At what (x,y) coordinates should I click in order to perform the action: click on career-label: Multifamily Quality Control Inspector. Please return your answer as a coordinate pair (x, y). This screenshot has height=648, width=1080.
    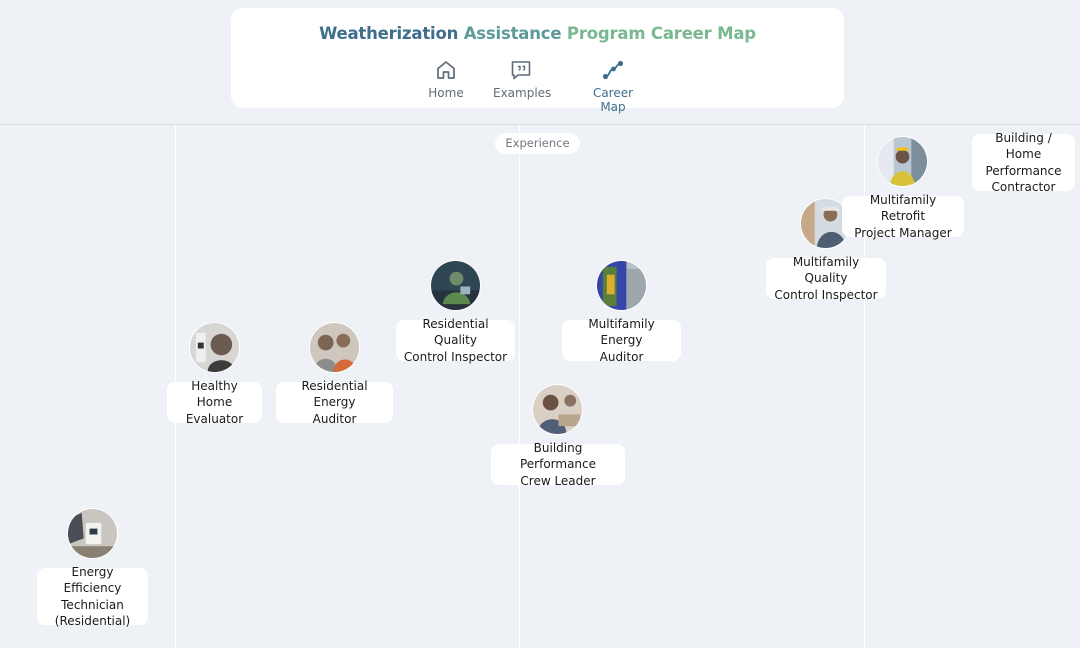
    Looking at the image, I should click on (826, 278).